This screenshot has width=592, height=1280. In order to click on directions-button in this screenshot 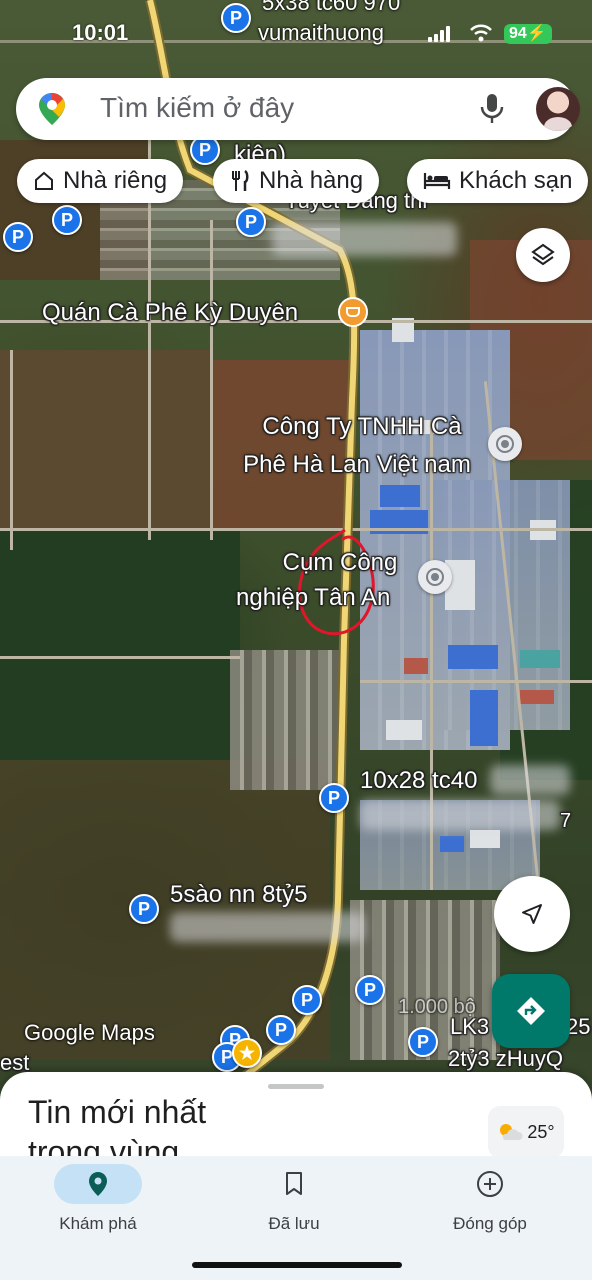, I will do `click(531, 1011)`.